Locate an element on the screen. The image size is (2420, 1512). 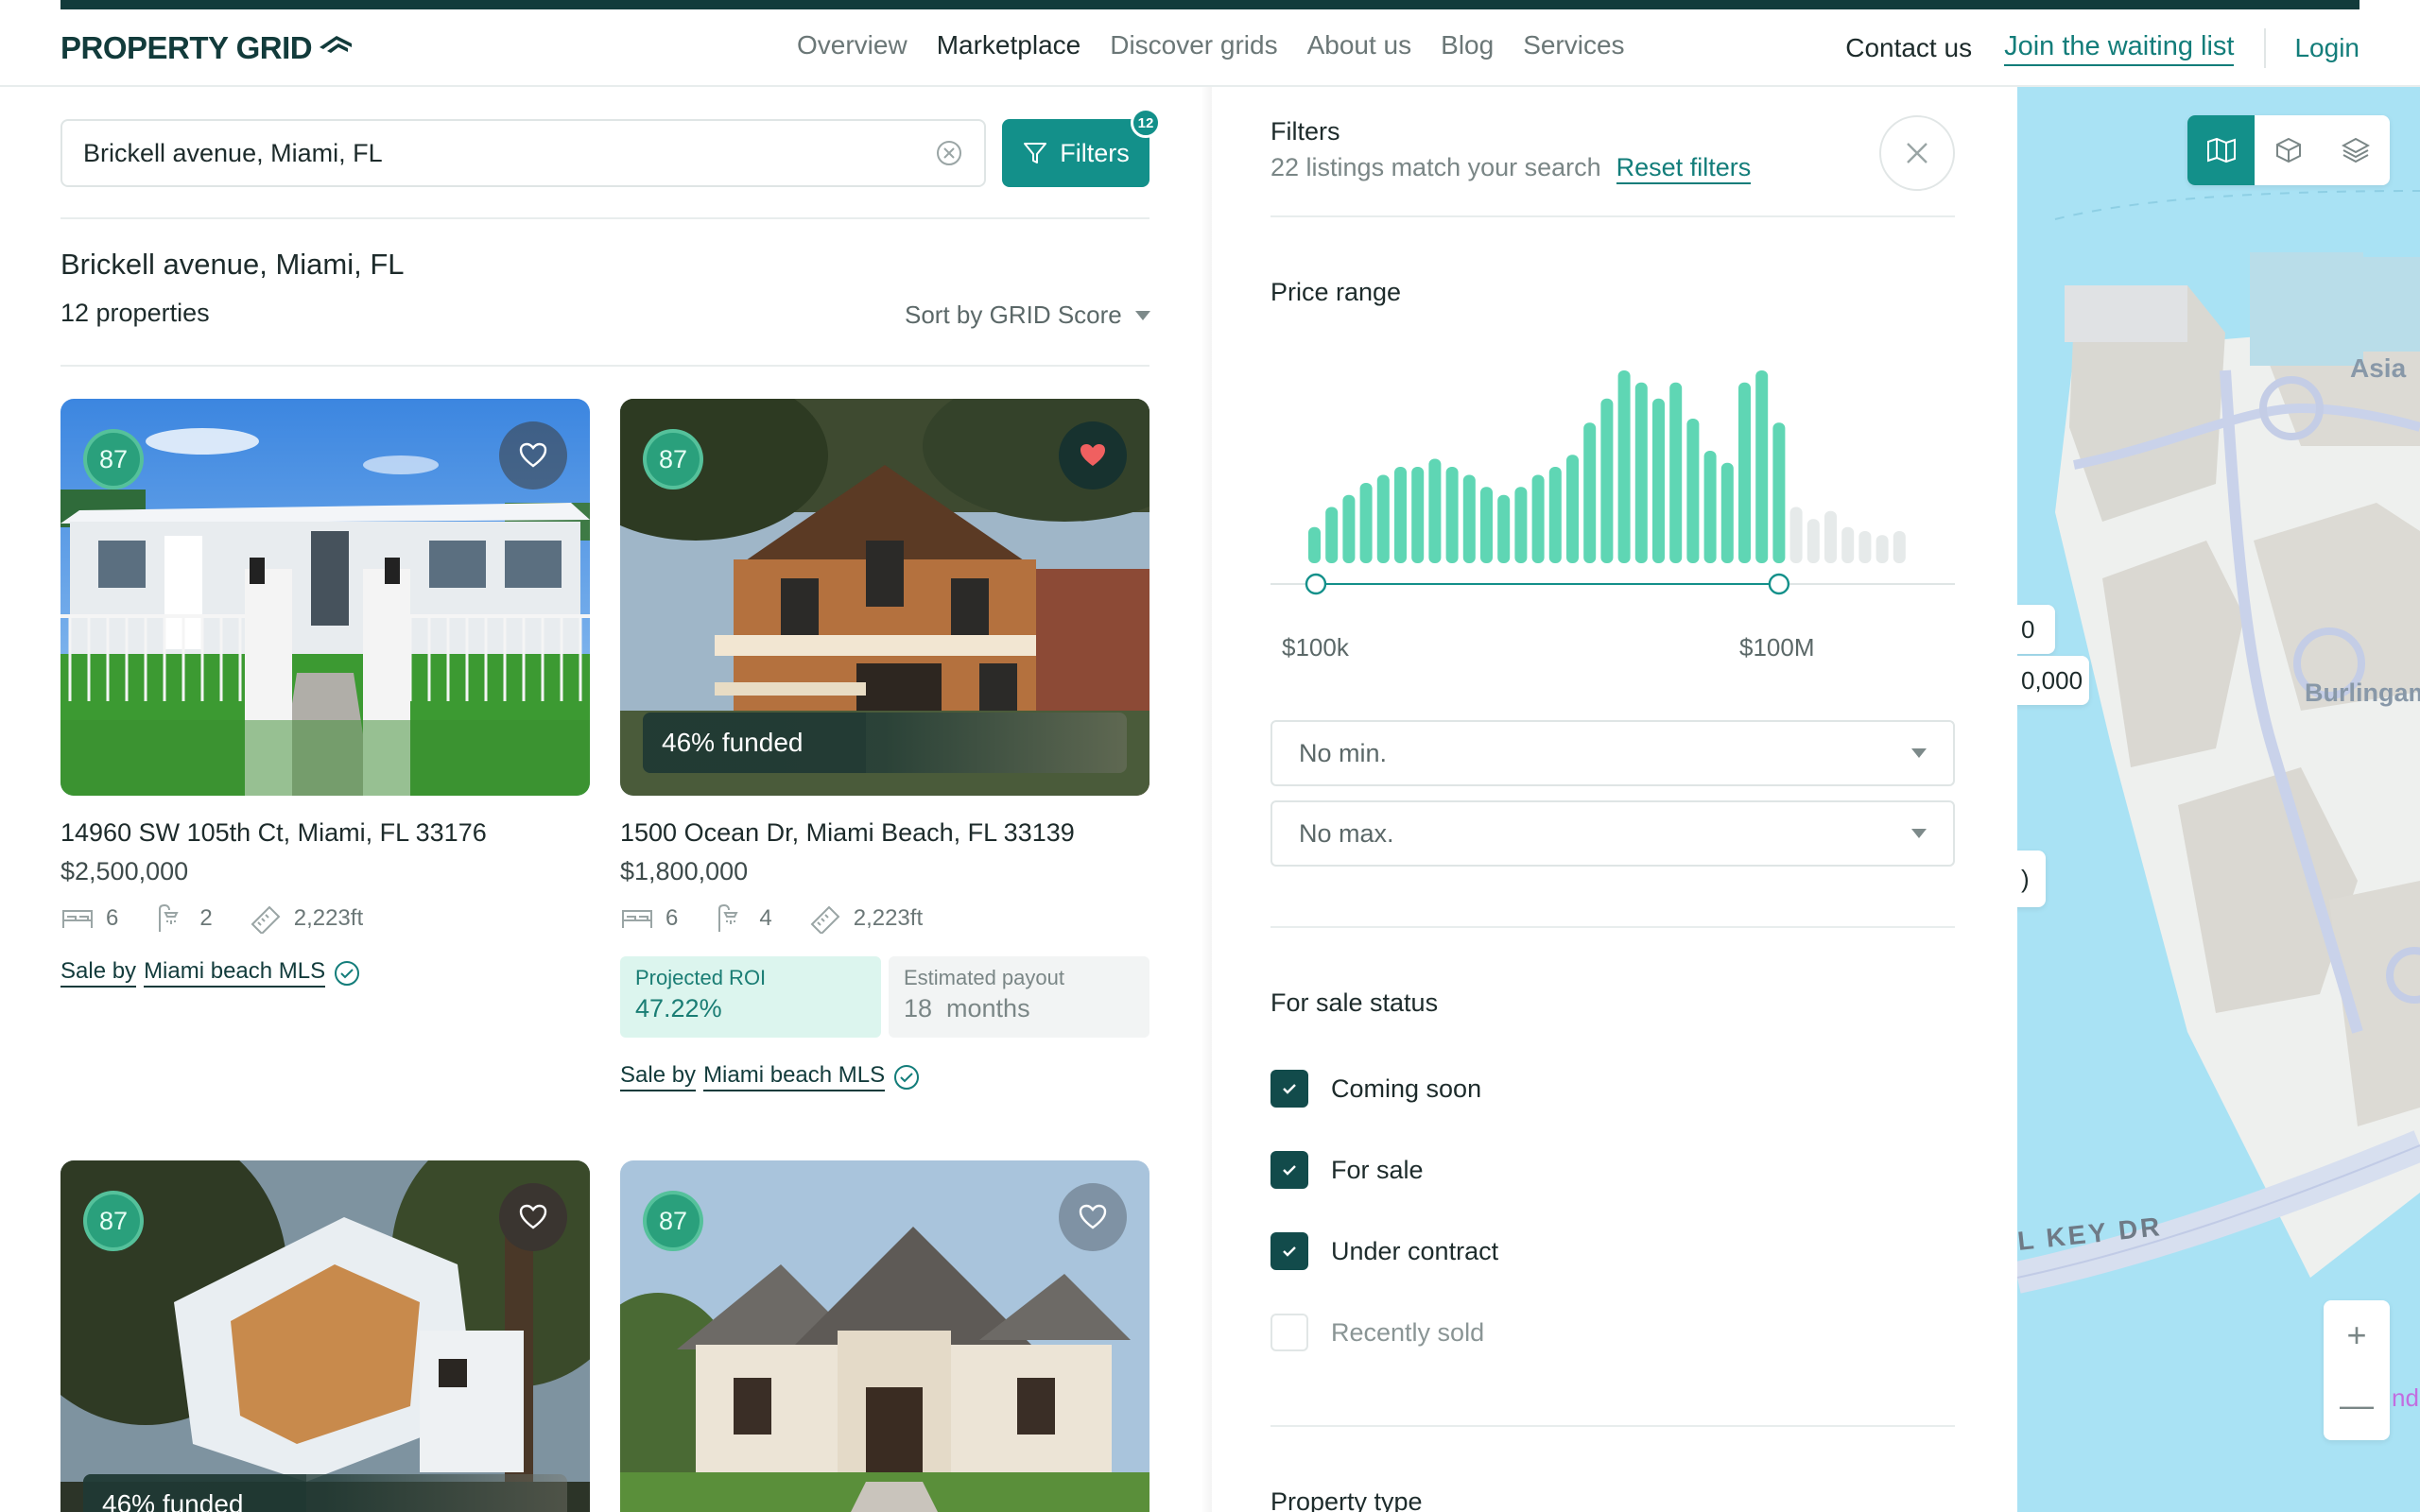
nav-link-about-us: About us is located at coordinates (1359, 45).